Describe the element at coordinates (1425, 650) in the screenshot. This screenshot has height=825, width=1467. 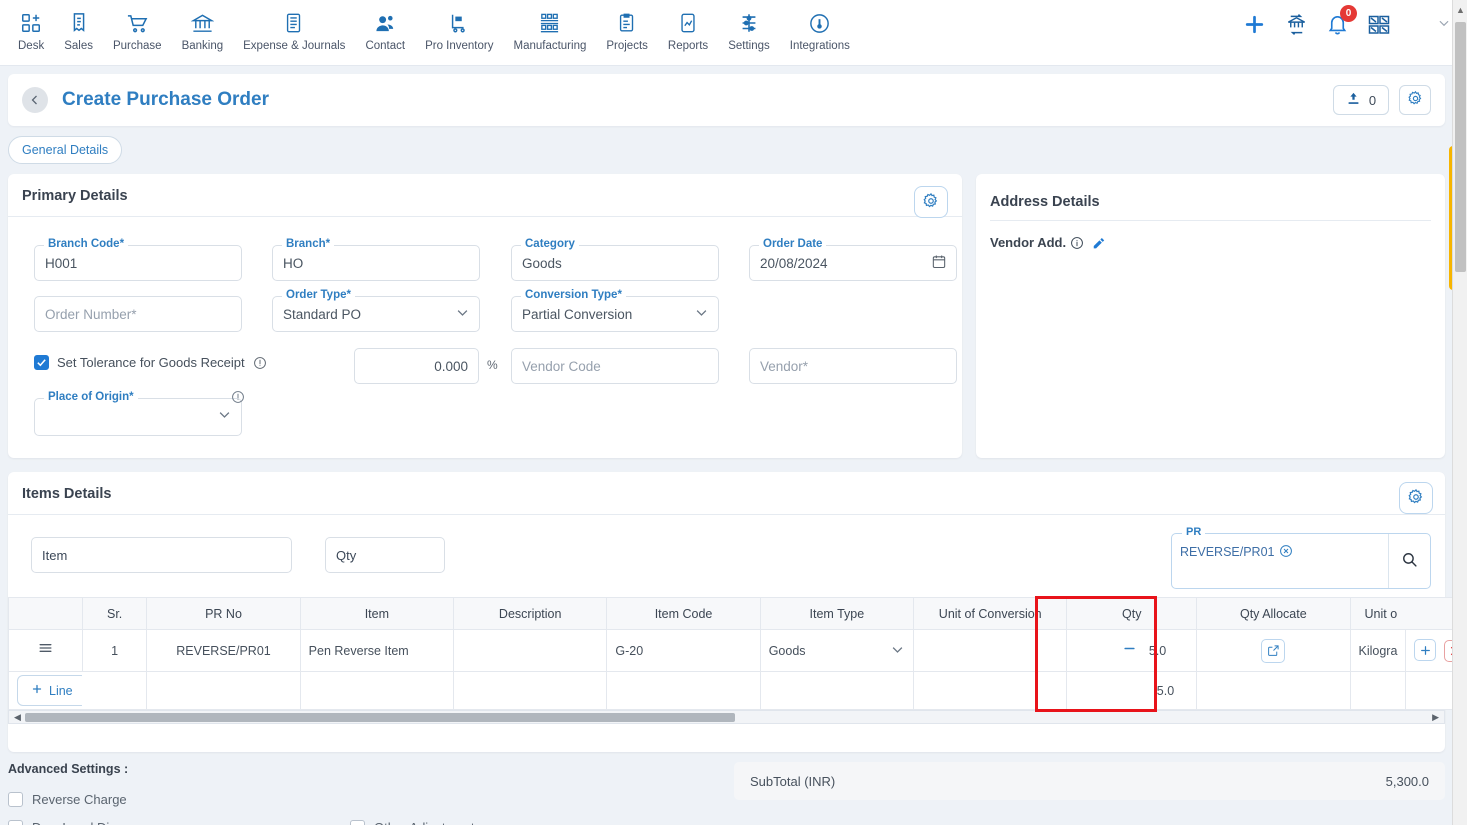
I see `row-add-button` at that location.